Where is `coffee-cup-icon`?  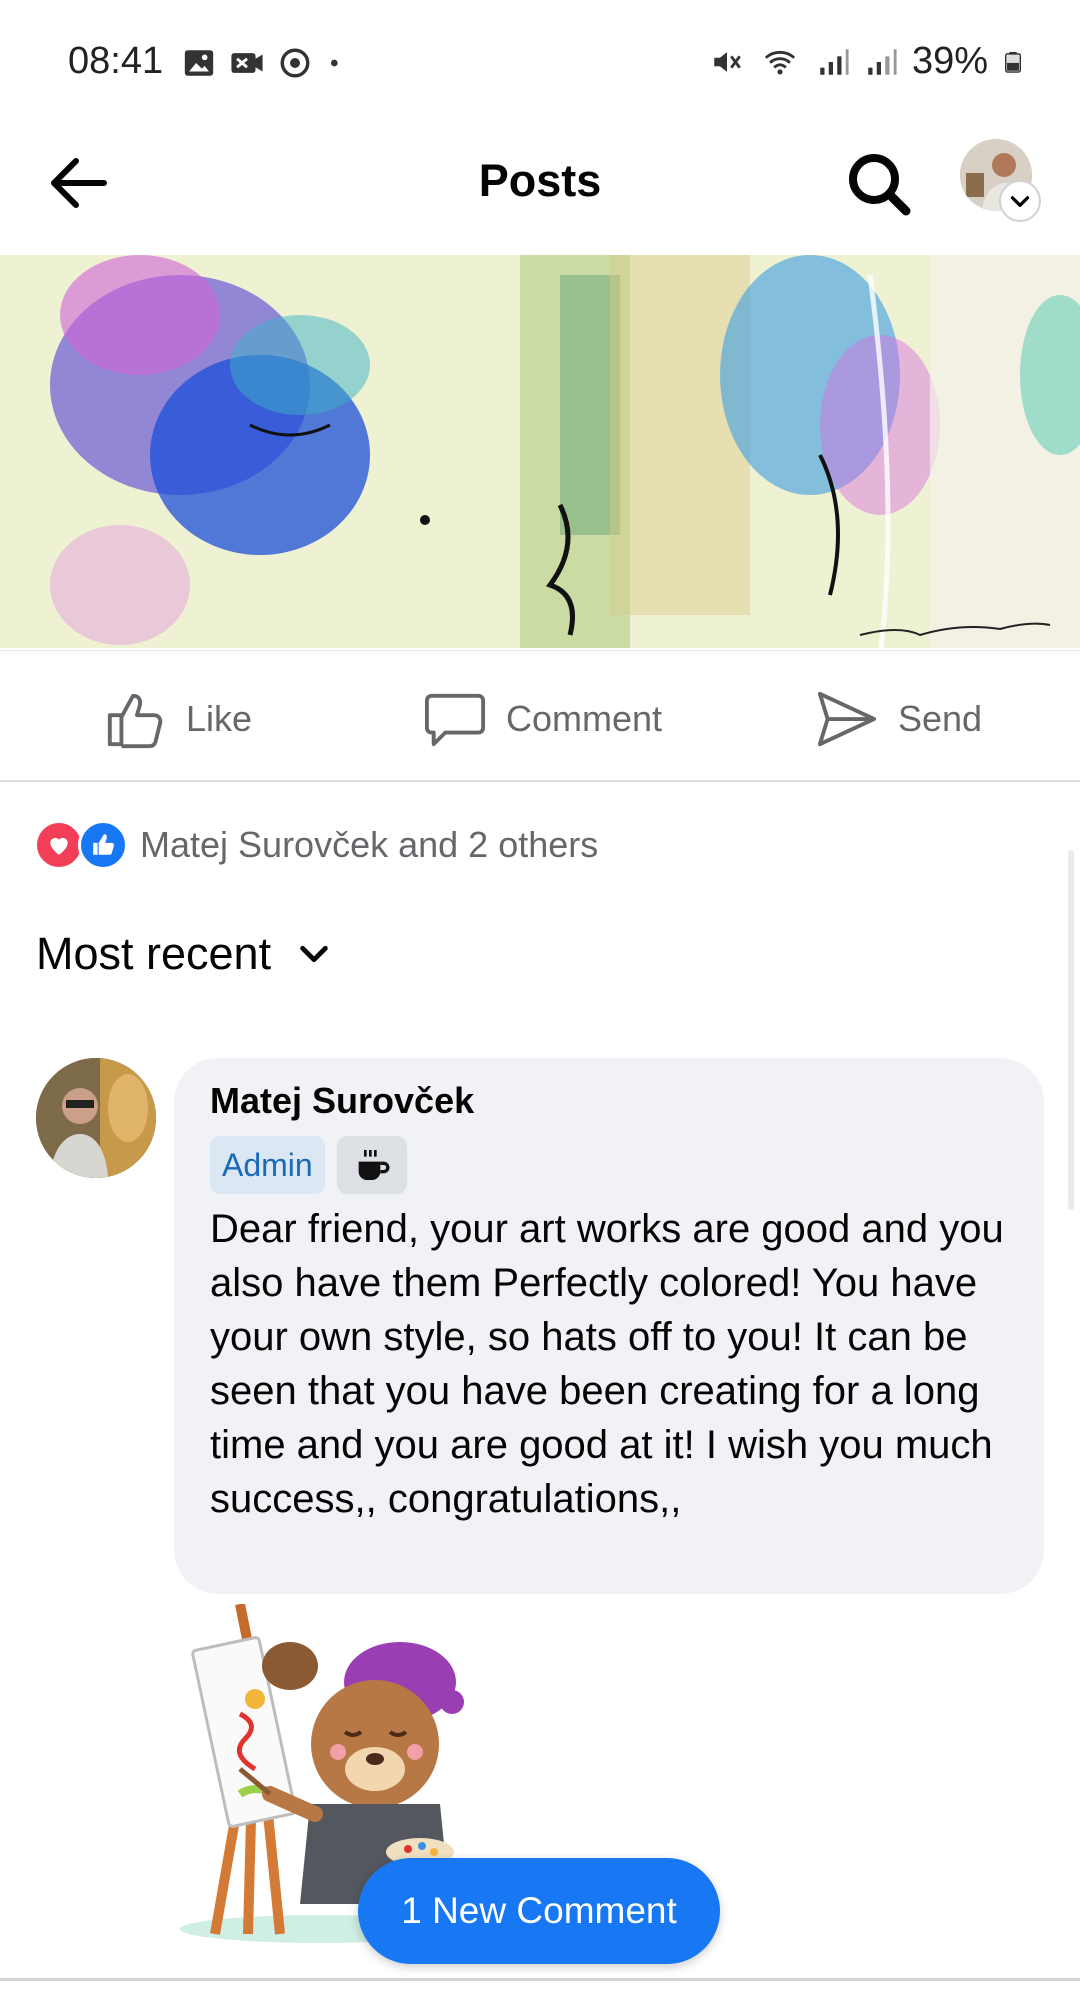
coffee-cup-icon is located at coordinates (374, 1165).